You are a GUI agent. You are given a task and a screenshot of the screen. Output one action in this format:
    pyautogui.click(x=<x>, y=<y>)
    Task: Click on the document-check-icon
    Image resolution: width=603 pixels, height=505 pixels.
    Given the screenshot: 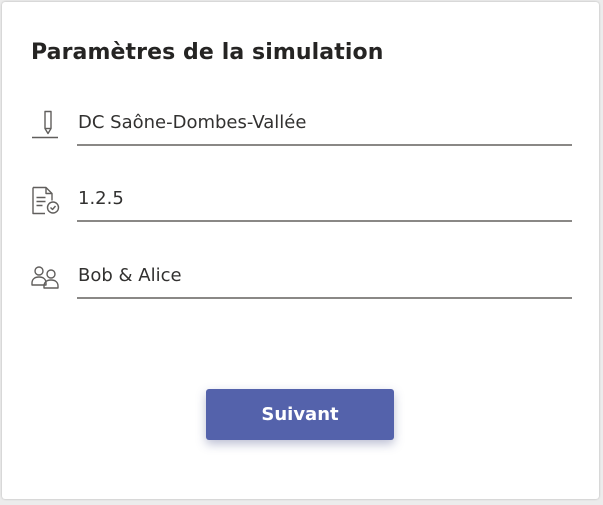 What is the action you would take?
    pyautogui.click(x=46, y=202)
    